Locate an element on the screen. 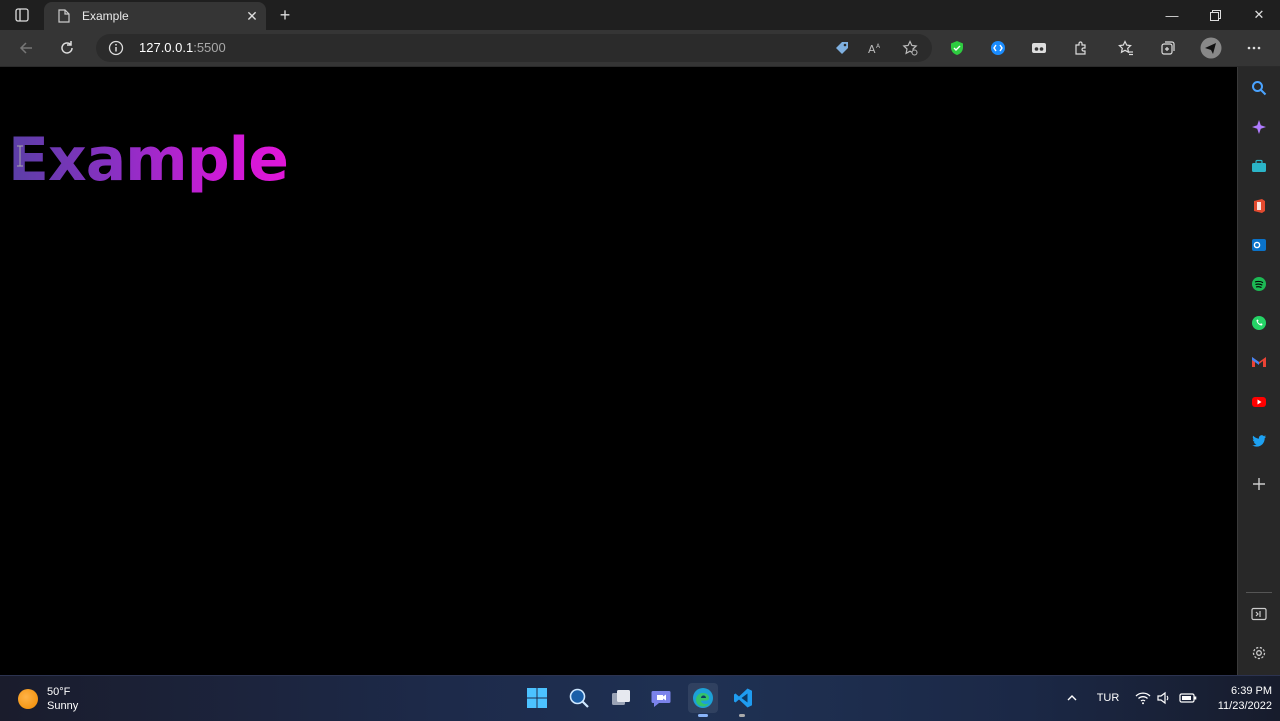 This screenshot has height=721, width=1280. sidebar-youtube-icon is located at coordinates (1259, 402).